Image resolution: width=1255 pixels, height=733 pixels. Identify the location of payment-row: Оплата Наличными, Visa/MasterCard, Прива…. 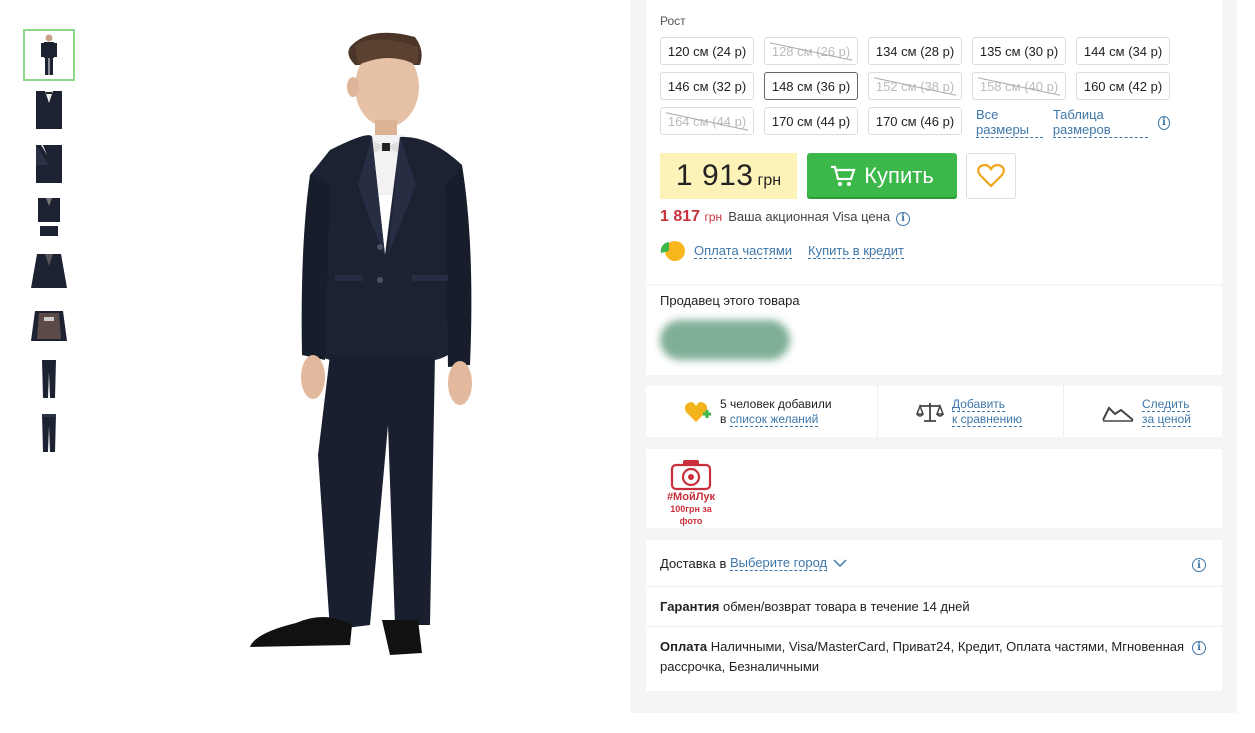
(934, 659).